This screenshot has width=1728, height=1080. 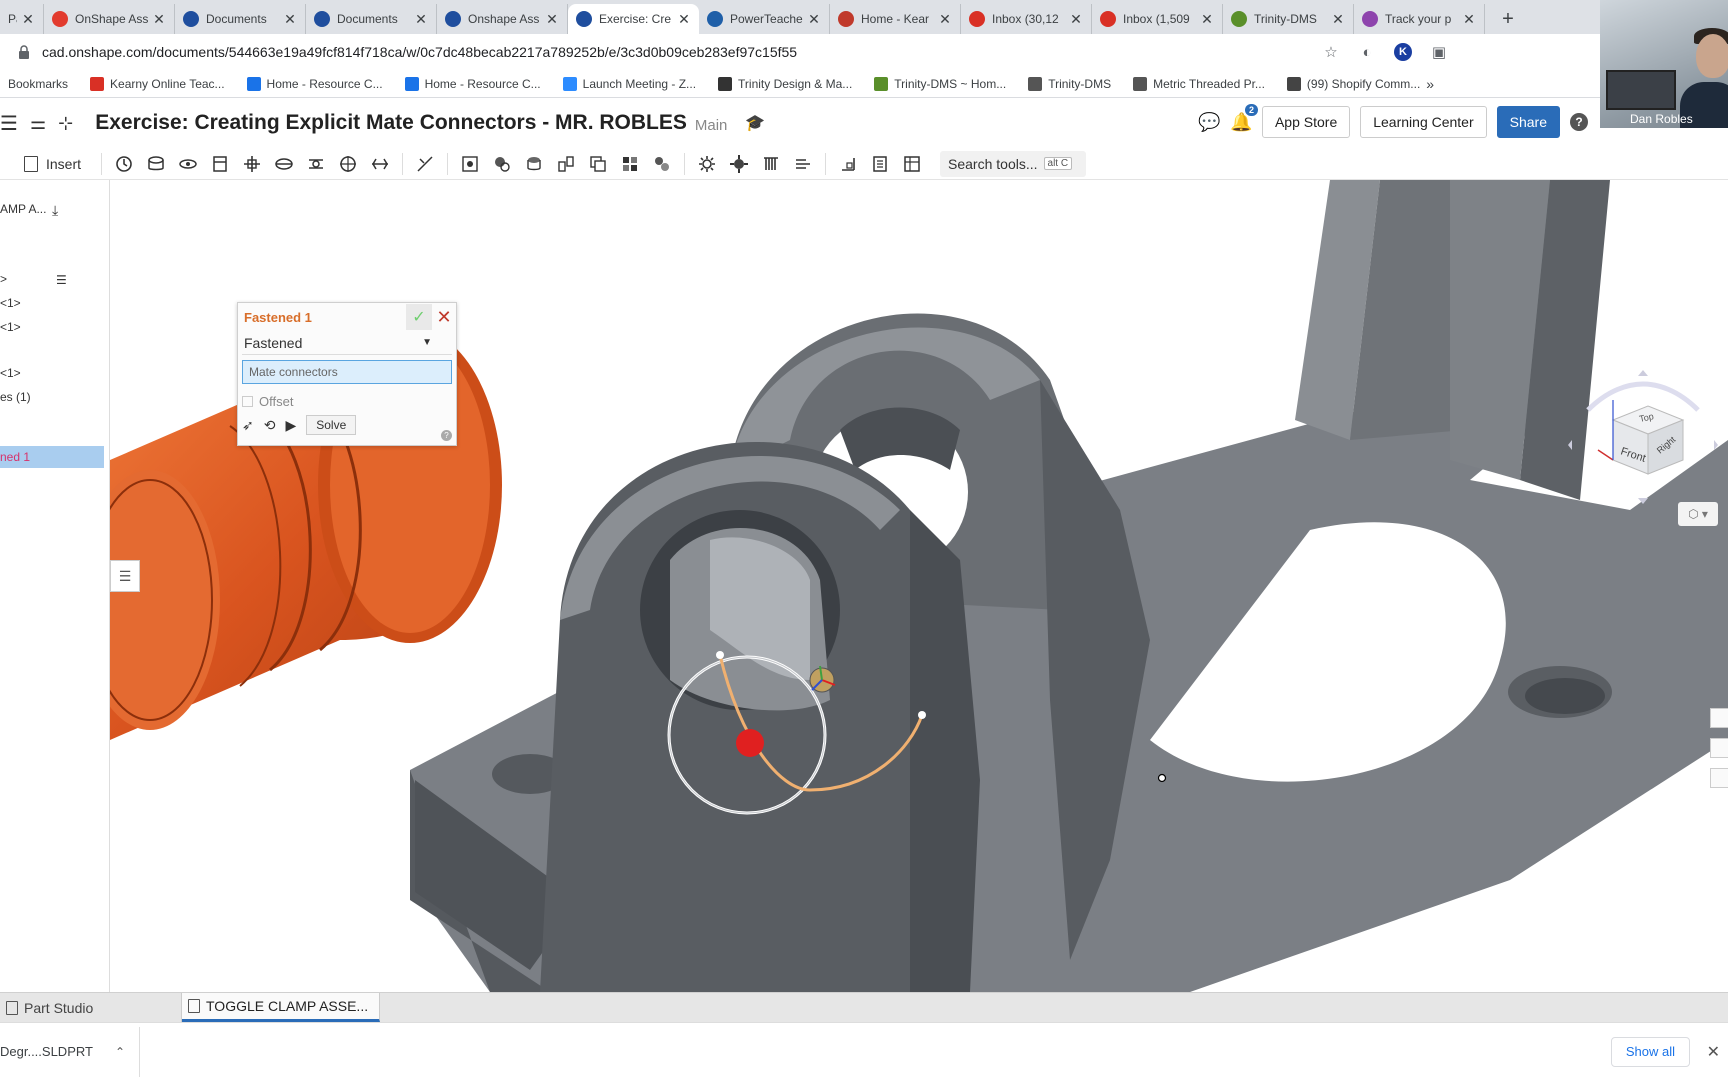 I want to click on download-icon: ⤓, so click(x=55, y=210).